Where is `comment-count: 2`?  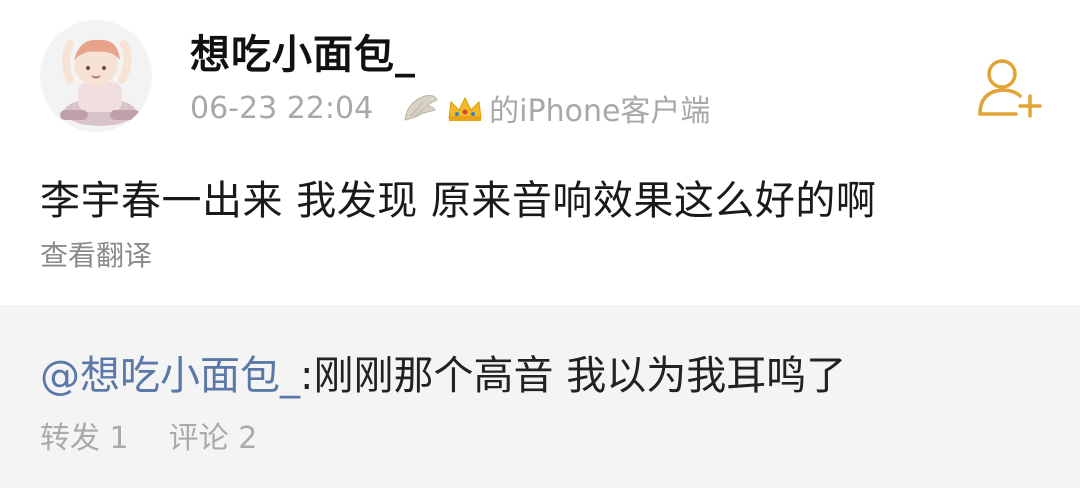
comment-count: 2 is located at coordinates (248, 438).